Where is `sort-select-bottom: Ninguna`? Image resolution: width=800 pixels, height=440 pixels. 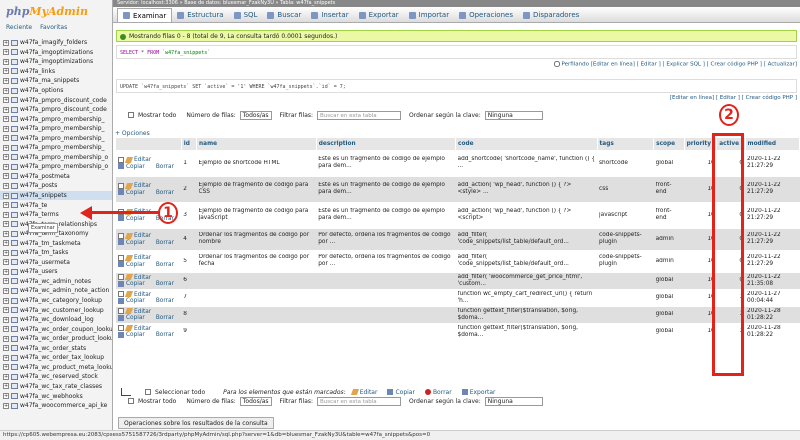
sort-select-bottom: Ninguna is located at coordinates (513, 401).